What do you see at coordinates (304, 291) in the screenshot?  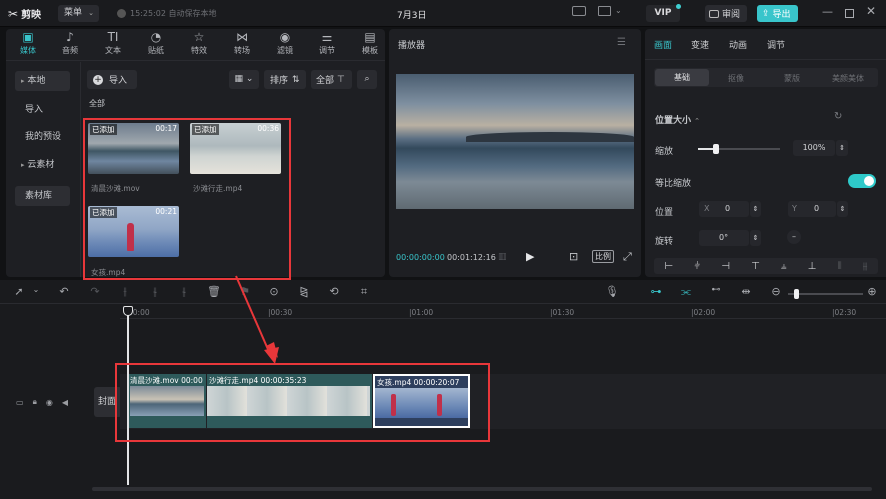 I see `mirror-icon: ⧎` at bounding box center [304, 291].